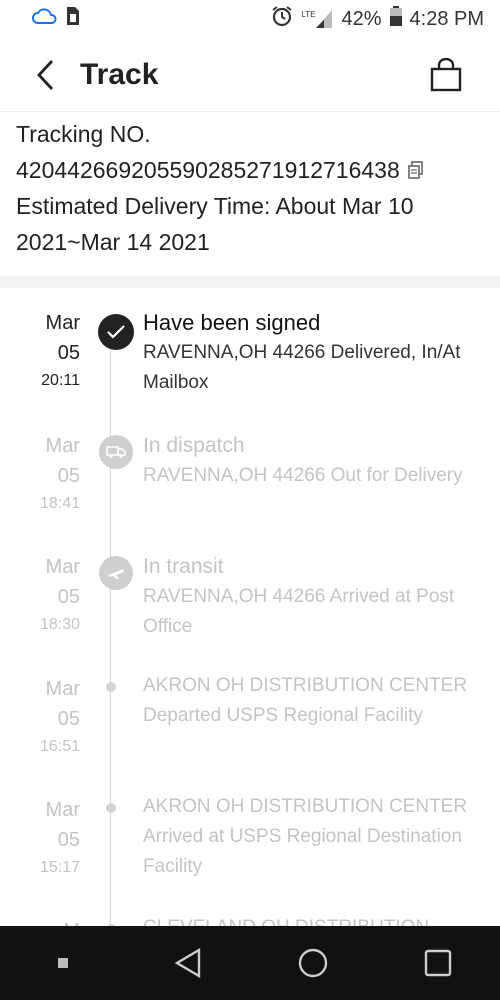 The image size is (500, 1000). I want to click on recents-dot-icon, so click(63, 963).